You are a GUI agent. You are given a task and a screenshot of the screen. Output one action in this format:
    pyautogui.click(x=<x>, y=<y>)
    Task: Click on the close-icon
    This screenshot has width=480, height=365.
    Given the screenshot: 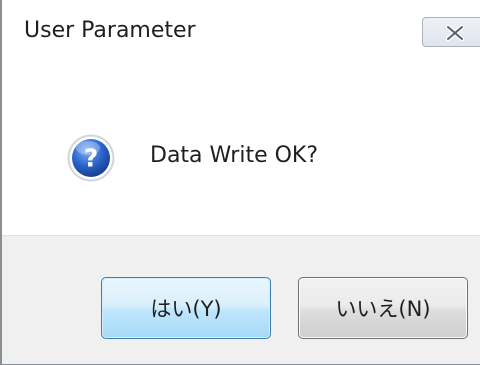 What is the action you would take?
    pyautogui.click(x=455, y=33)
    